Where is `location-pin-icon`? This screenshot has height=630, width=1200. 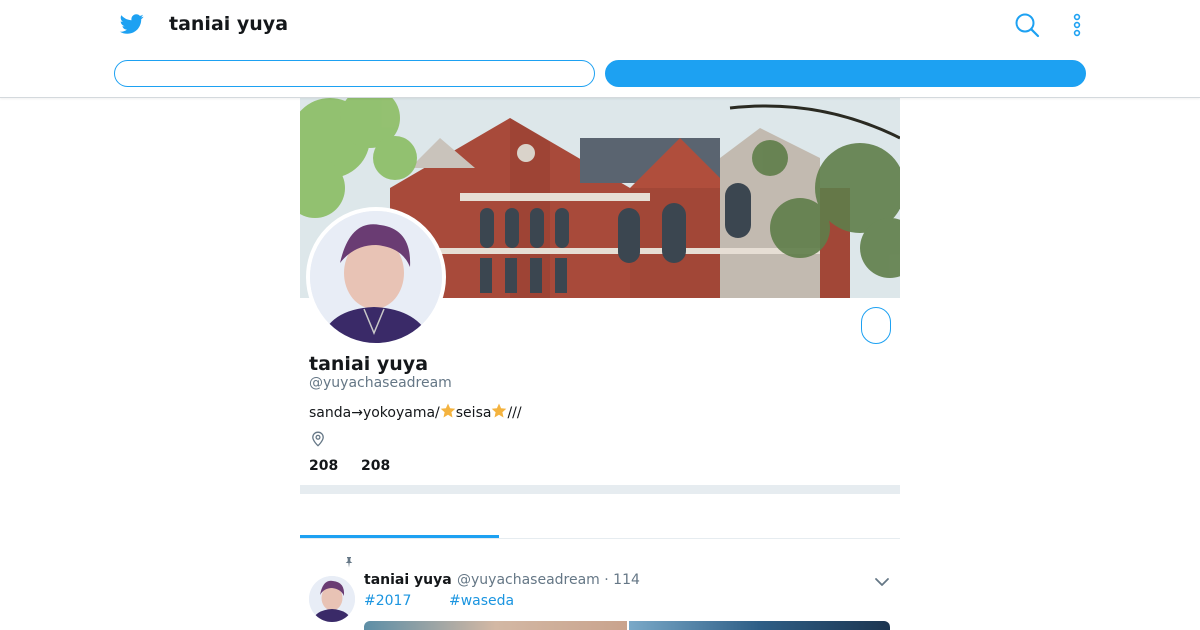
location-pin-icon is located at coordinates (318, 439).